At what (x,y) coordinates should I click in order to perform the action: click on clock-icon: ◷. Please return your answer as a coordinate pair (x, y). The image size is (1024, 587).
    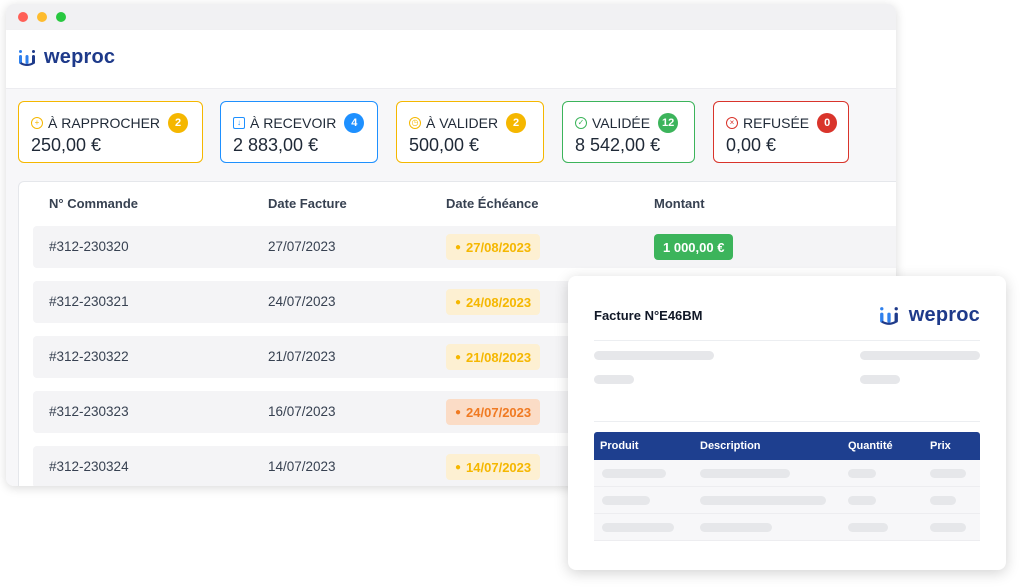
    Looking at the image, I should click on (415, 123).